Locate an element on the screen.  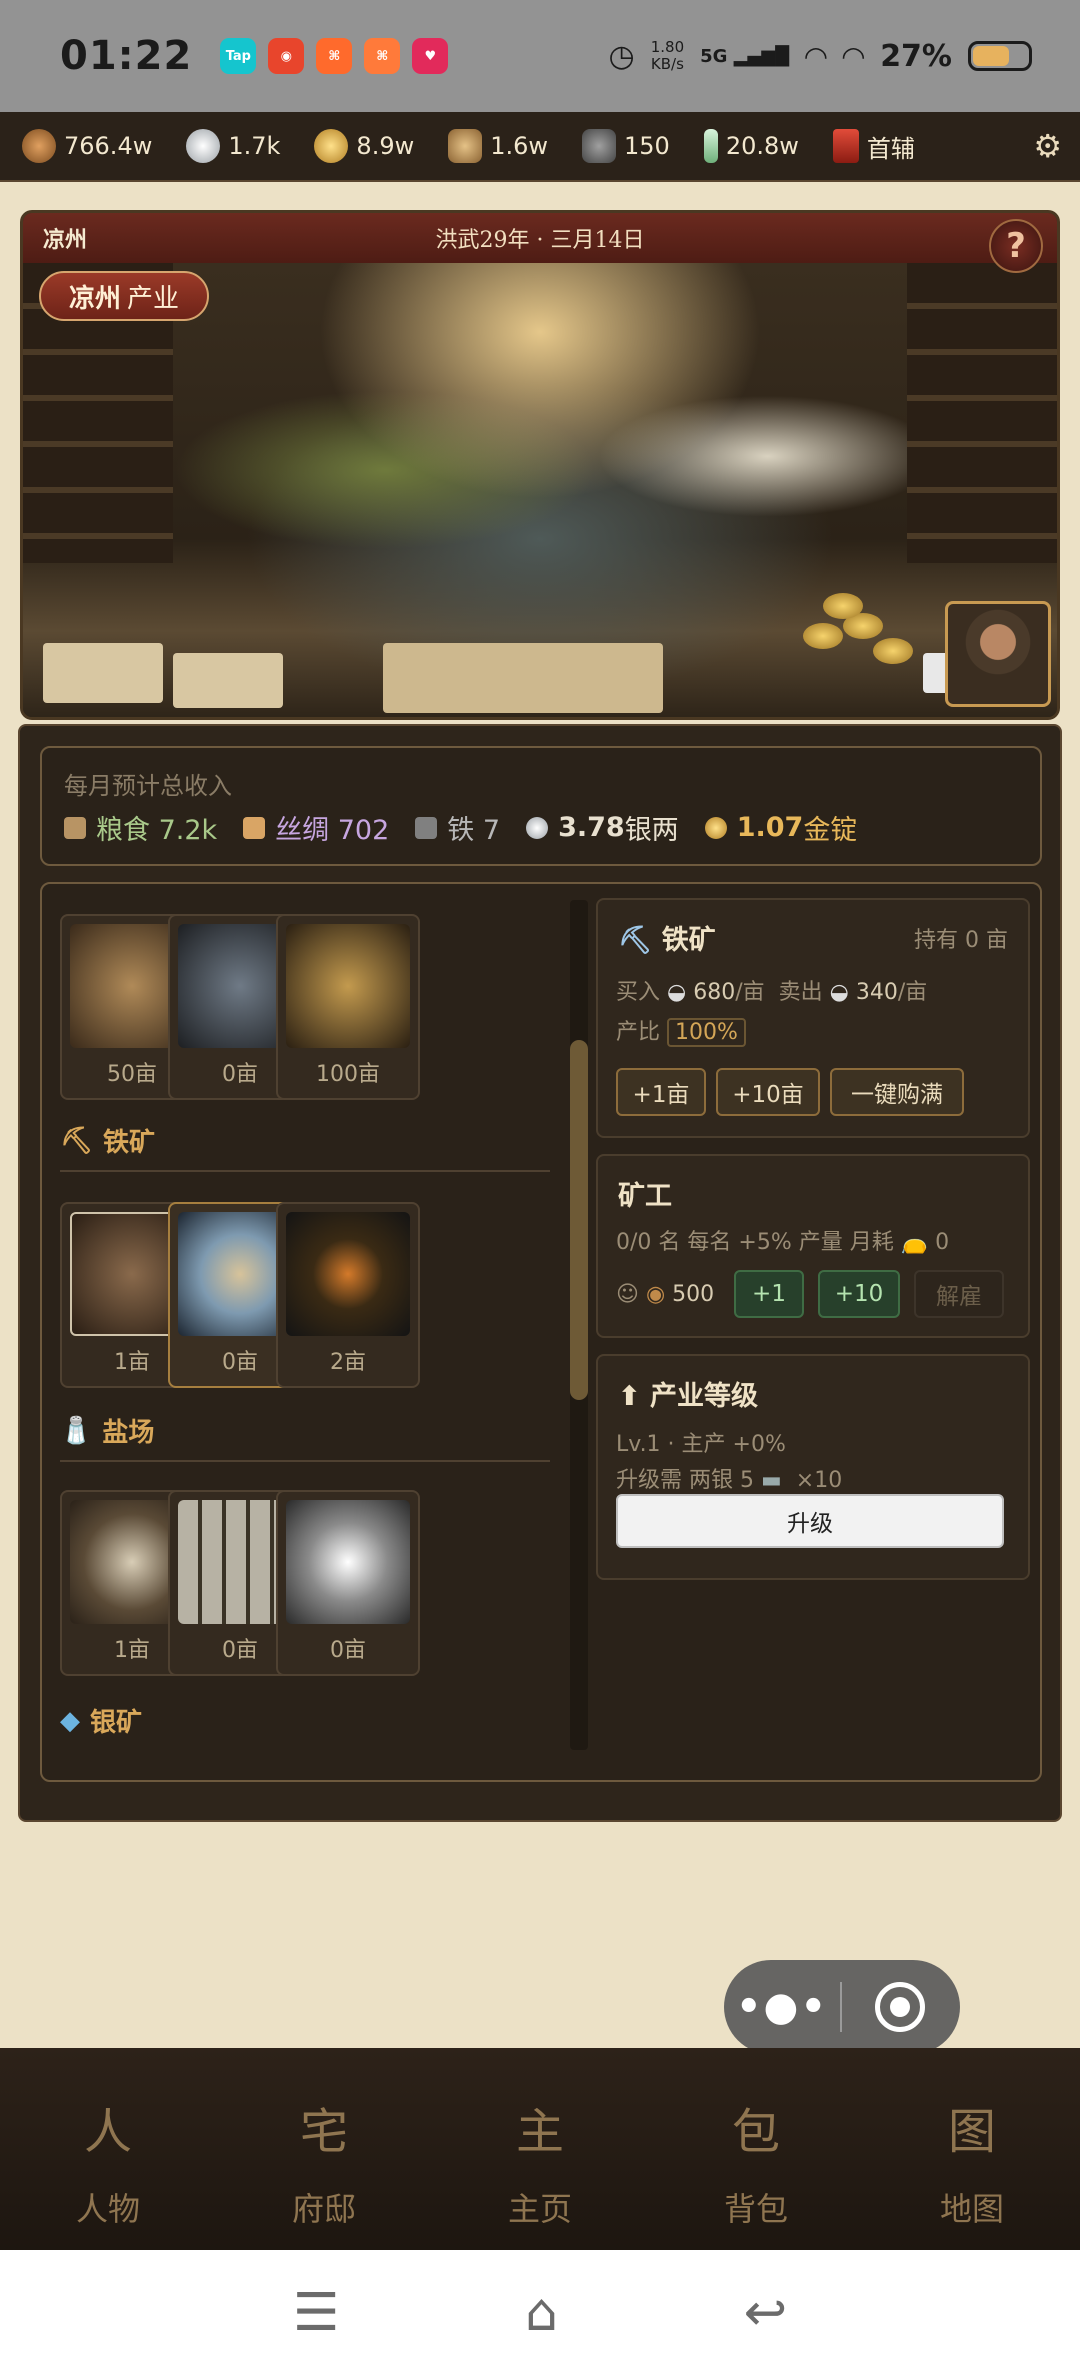
workers-title: 矿工 is located at coordinates (645, 1196).